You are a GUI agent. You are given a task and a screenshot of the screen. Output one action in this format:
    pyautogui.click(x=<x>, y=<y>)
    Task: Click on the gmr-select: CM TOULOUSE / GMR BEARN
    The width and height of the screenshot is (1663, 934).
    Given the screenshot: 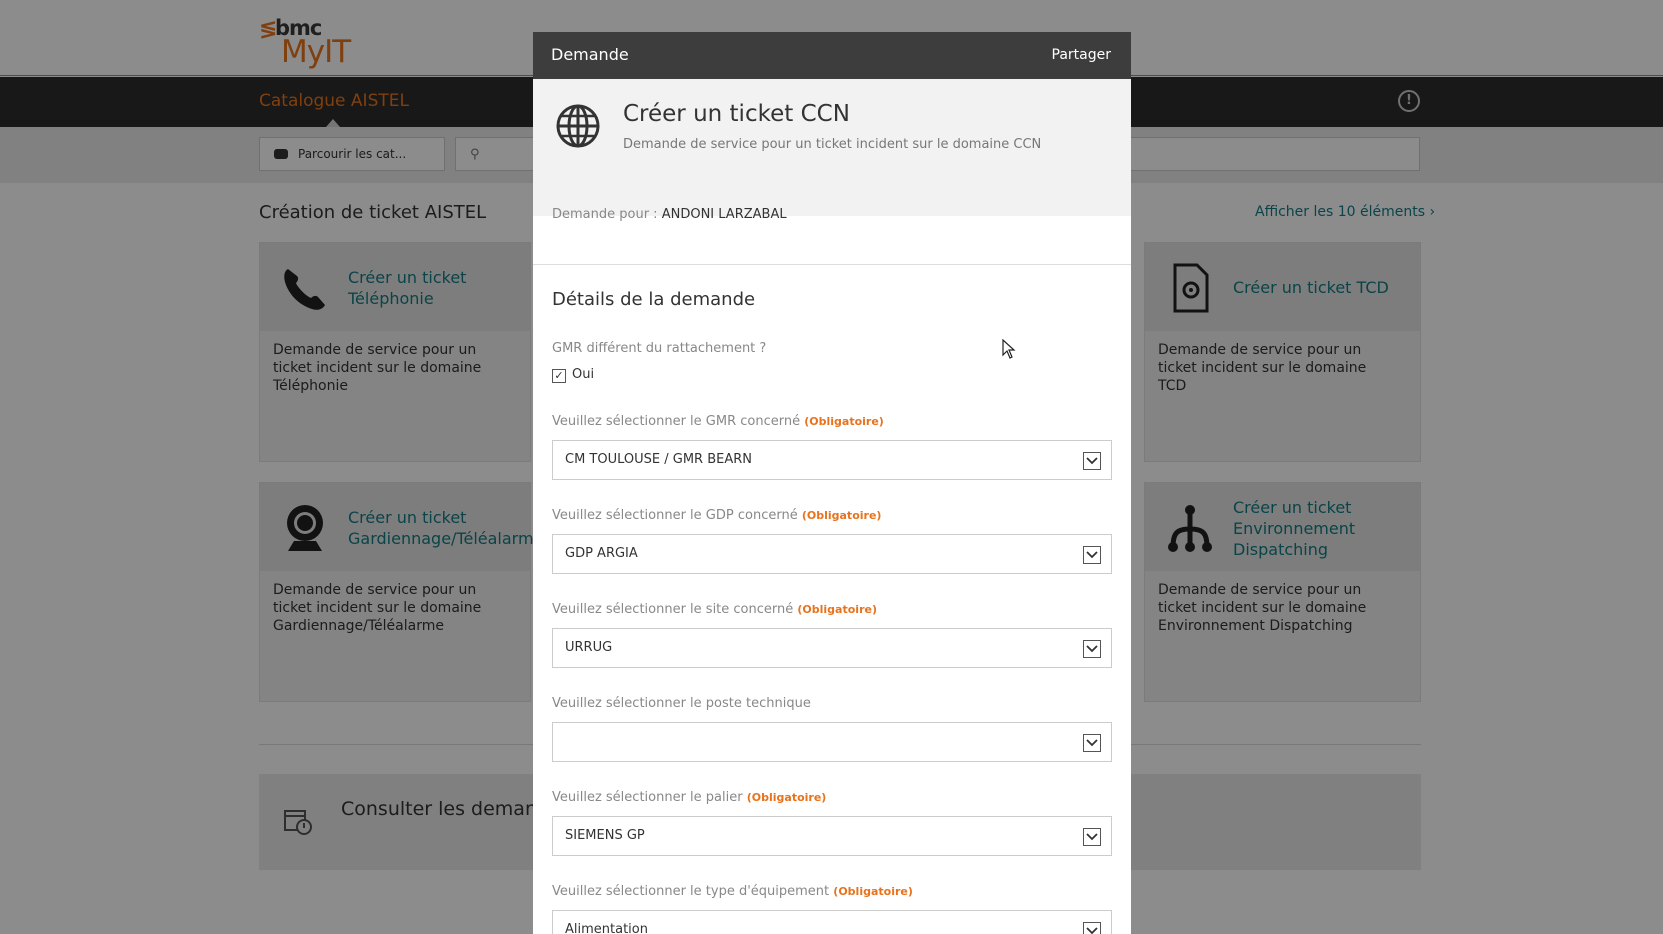 What is the action you would take?
    pyautogui.click(x=832, y=460)
    